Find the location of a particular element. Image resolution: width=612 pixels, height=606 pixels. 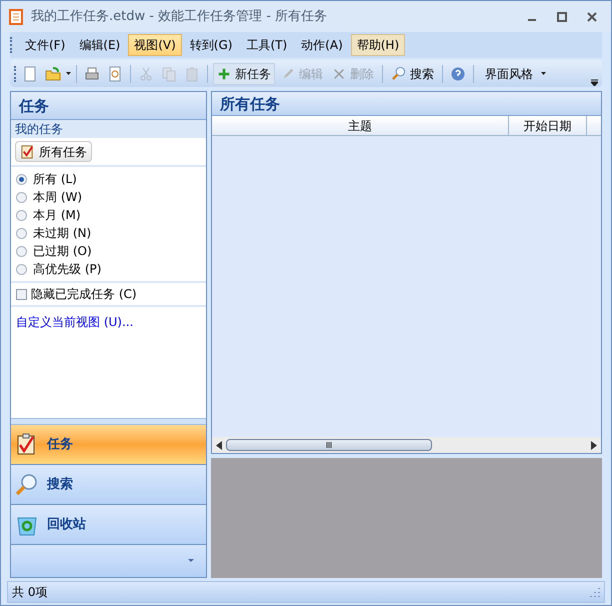

splitter-grip is located at coordinates (108, 422).